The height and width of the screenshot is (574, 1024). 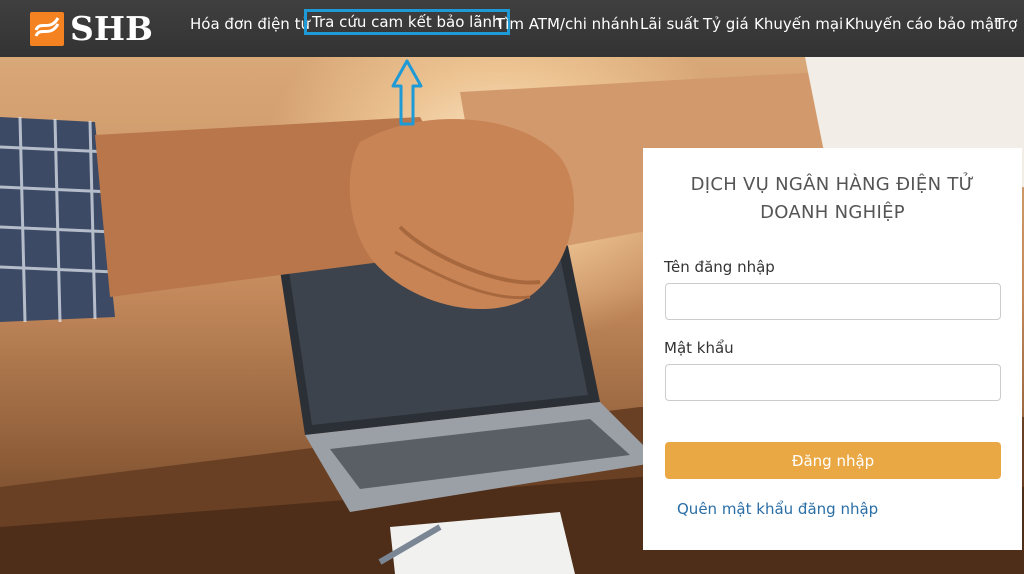 What do you see at coordinates (798, 24) in the screenshot?
I see `nav-item-promotions: Khuyến mại` at bounding box center [798, 24].